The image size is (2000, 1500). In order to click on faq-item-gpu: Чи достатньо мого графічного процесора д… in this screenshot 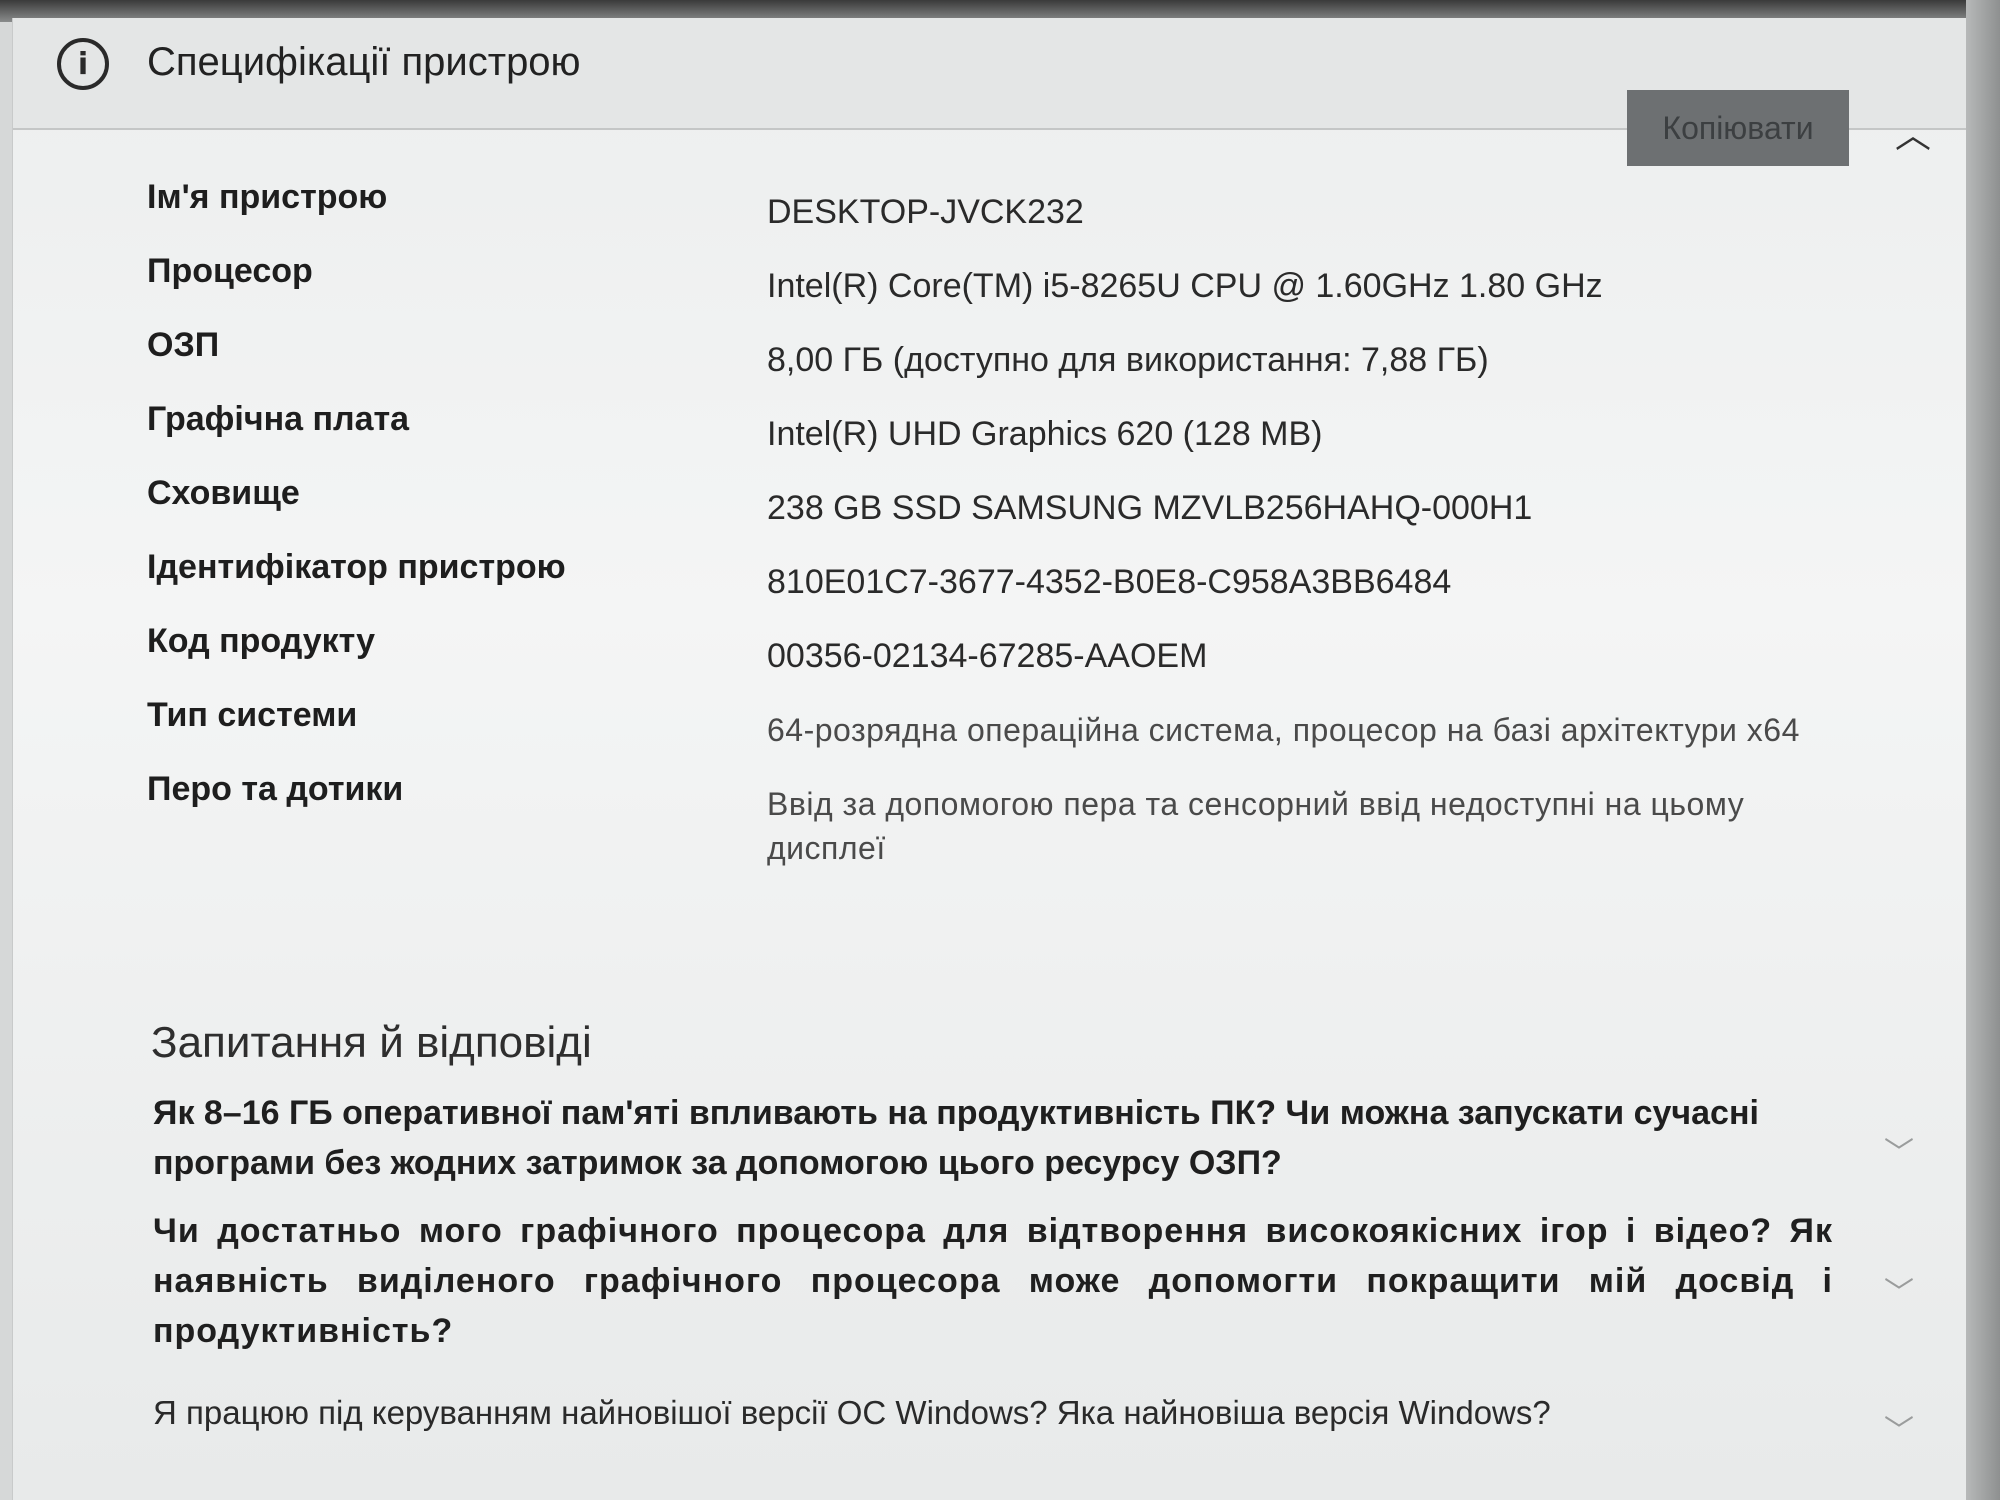, I will do `click(993, 1281)`.